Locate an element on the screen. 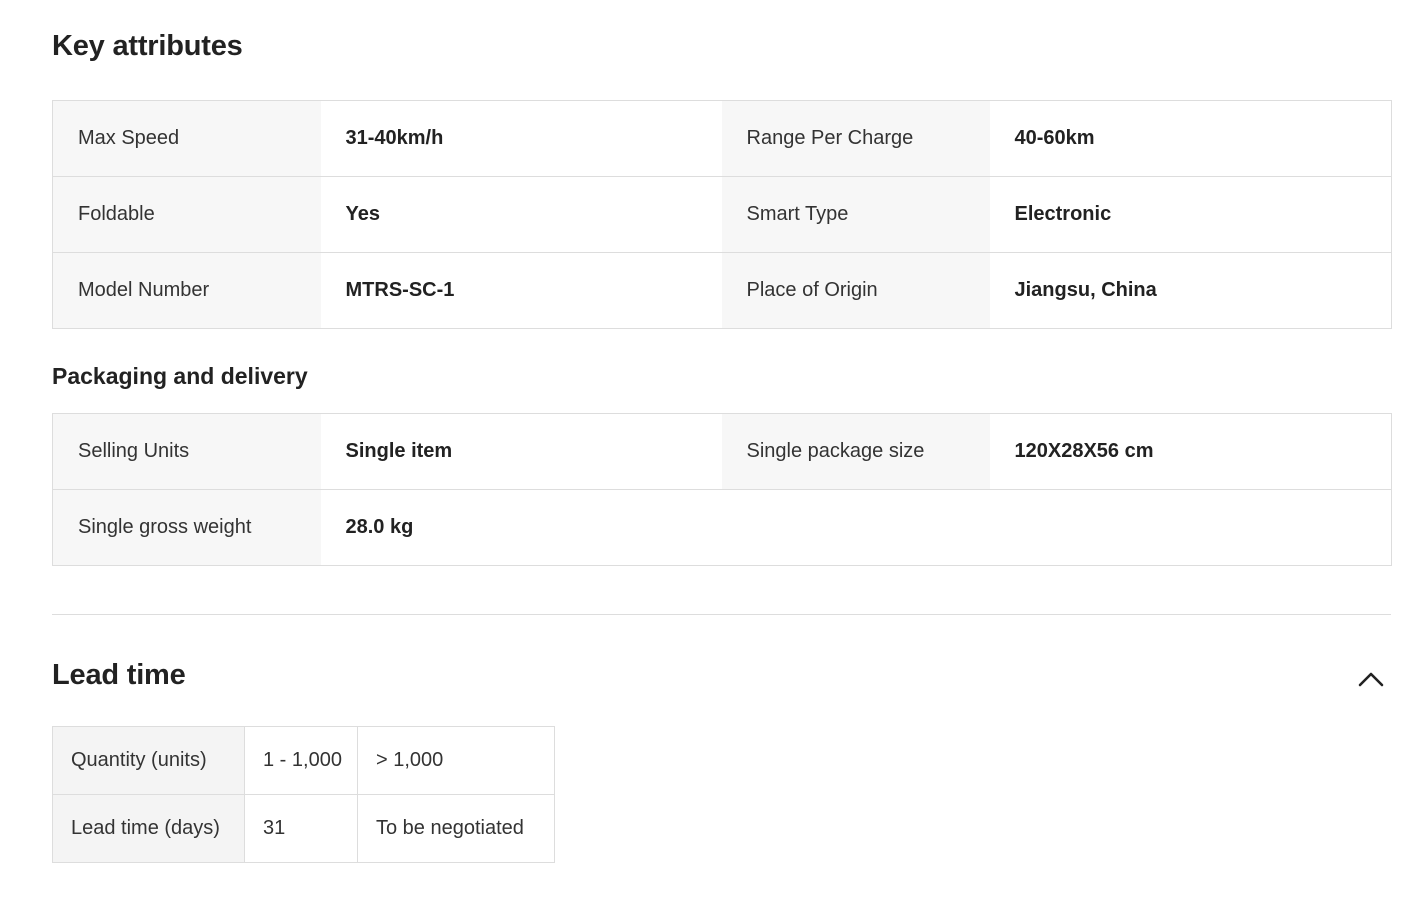 The image size is (1402, 900). attribute-label: Single package size is located at coordinates (855, 451).